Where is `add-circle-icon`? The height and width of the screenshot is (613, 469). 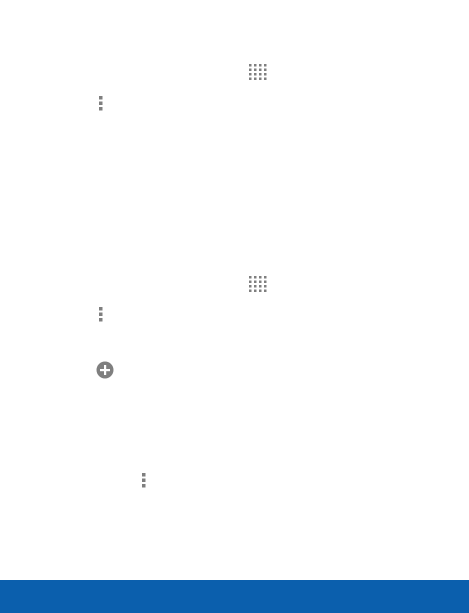
add-circle-icon is located at coordinates (105, 370).